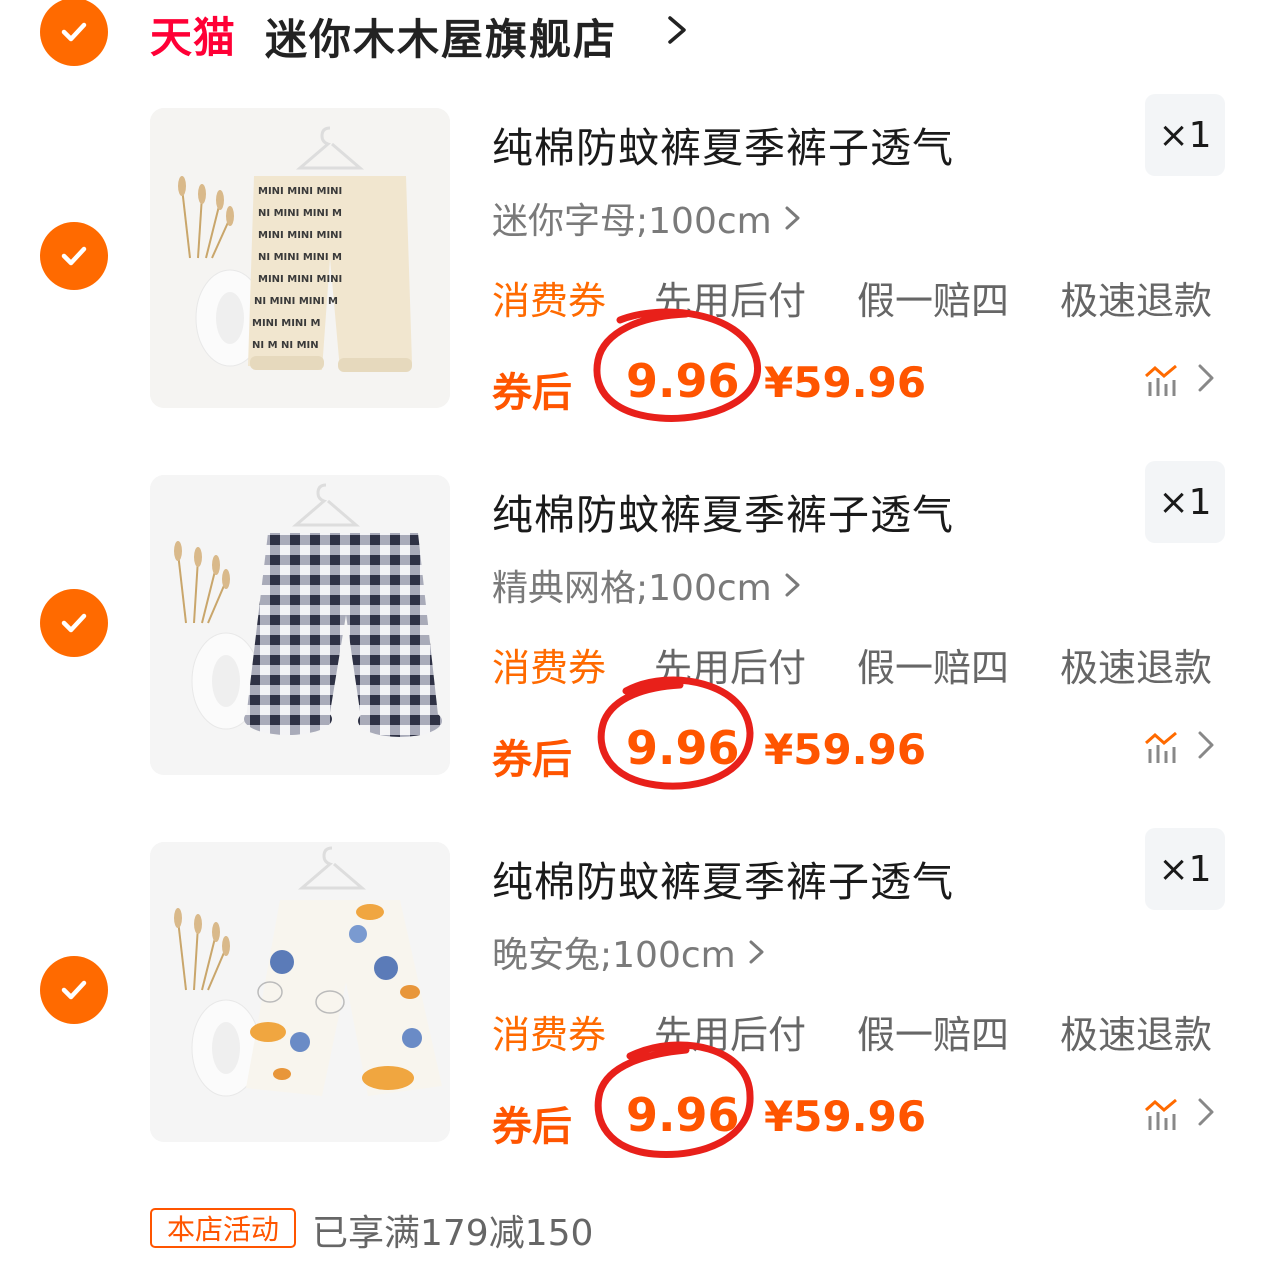 This screenshot has height=1279, width=1280. What do you see at coordinates (441, 36) in the screenshot?
I see `store-name: 迷你木木屋旗舰店` at bounding box center [441, 36].